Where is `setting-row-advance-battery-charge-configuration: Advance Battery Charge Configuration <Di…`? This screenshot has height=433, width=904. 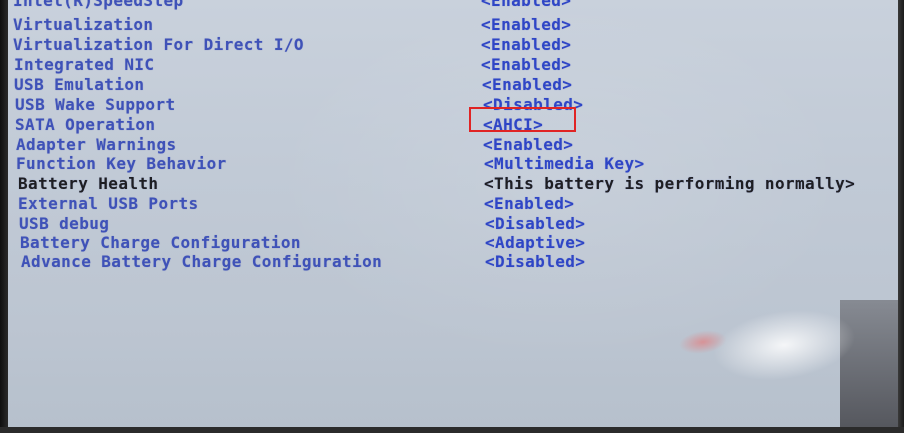 setting-row-advance-battery-charge-configuration: Advance Battery Charge Configuration <Di… is located at coordinates (452, 262).